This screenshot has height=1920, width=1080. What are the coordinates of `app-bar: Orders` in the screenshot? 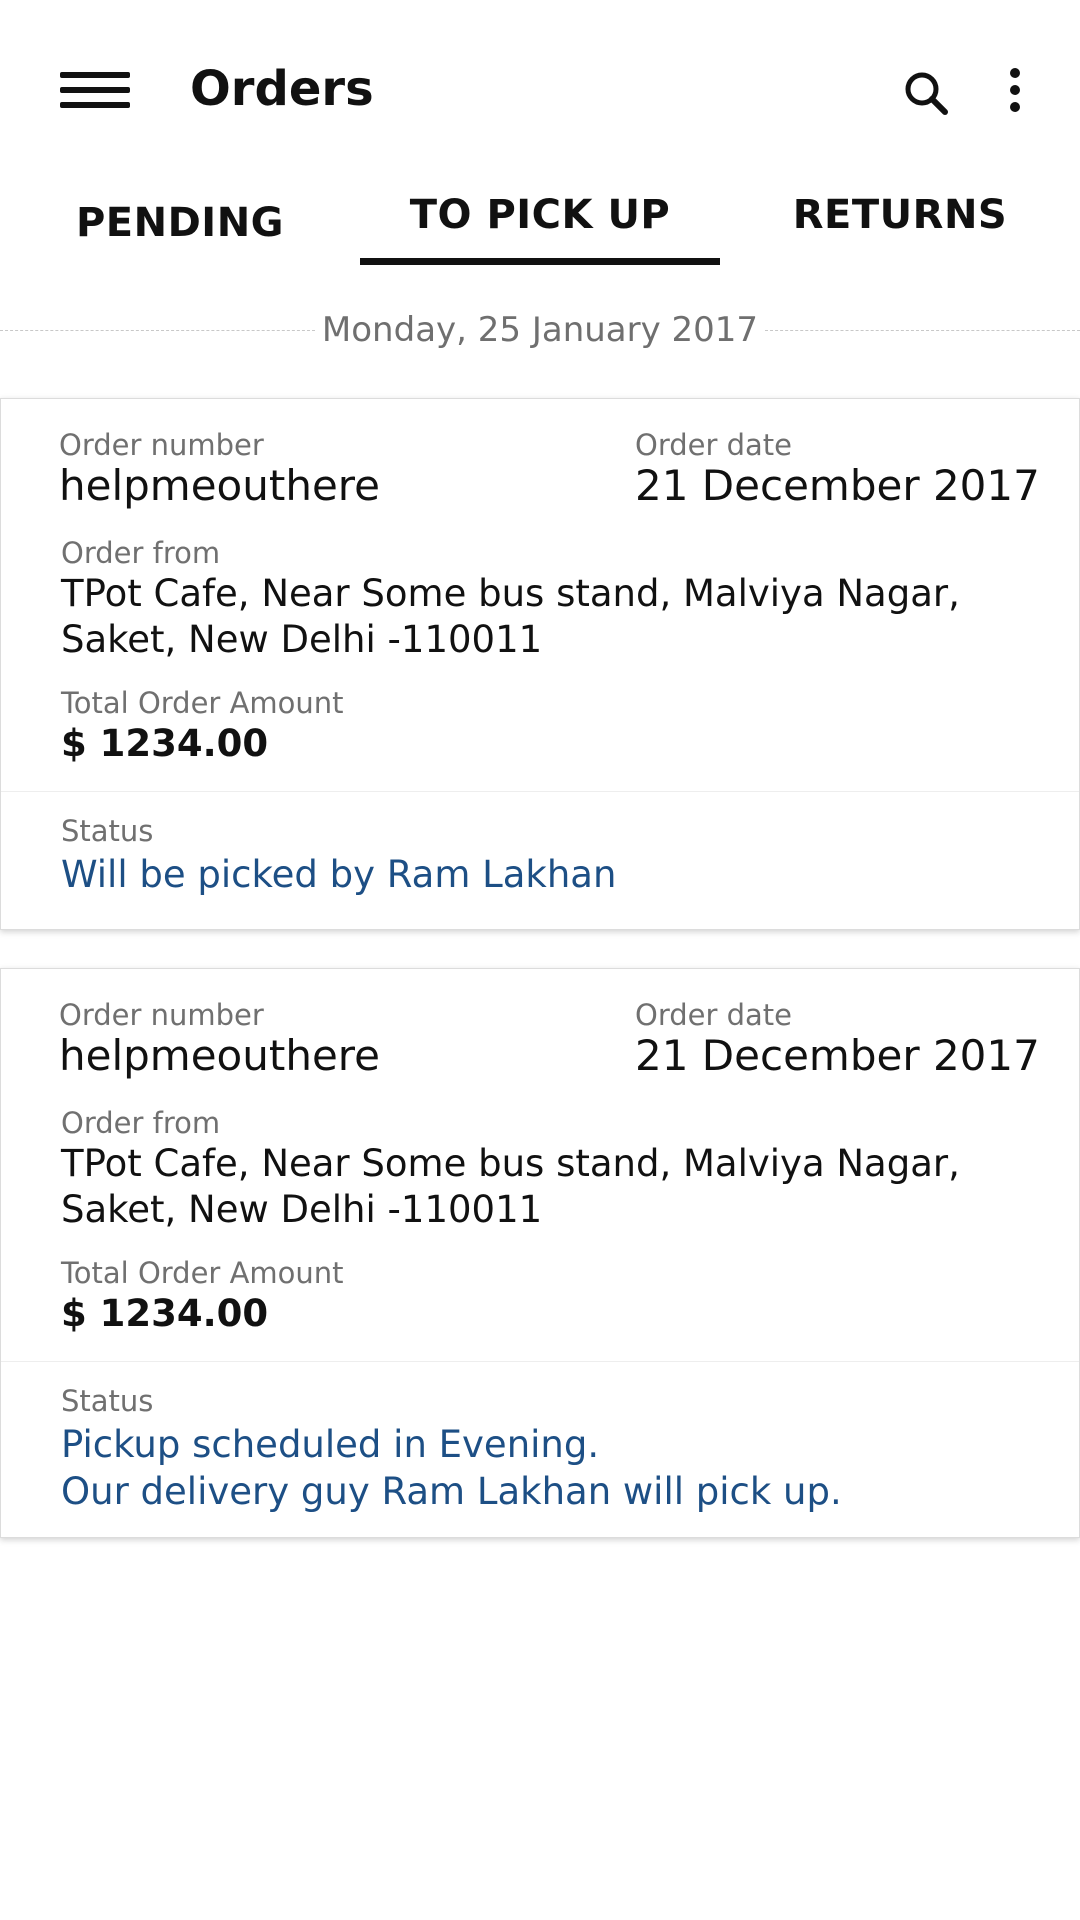 It's located at (540, 90).